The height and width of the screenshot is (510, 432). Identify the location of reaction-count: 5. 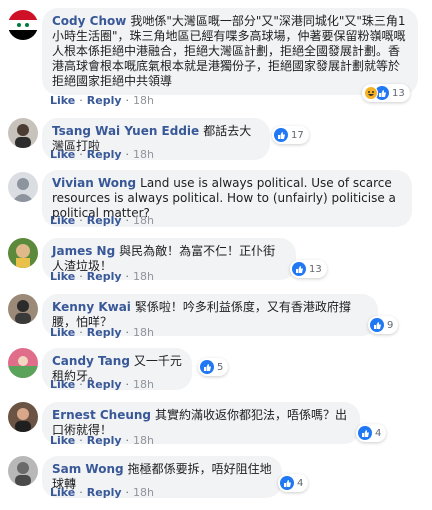
(220, 367).